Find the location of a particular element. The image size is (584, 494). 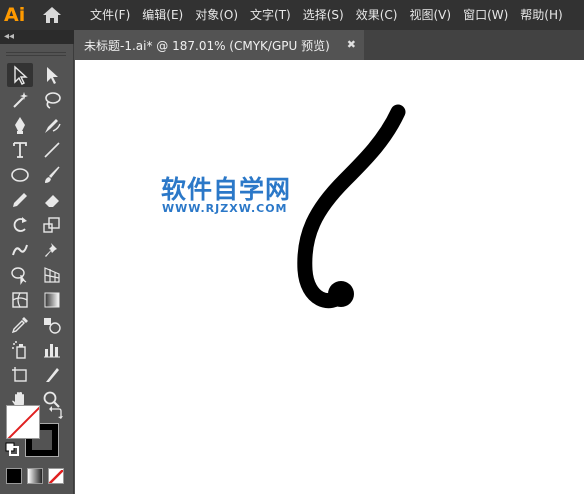

pen-icon is located at coordinates (20, 125).